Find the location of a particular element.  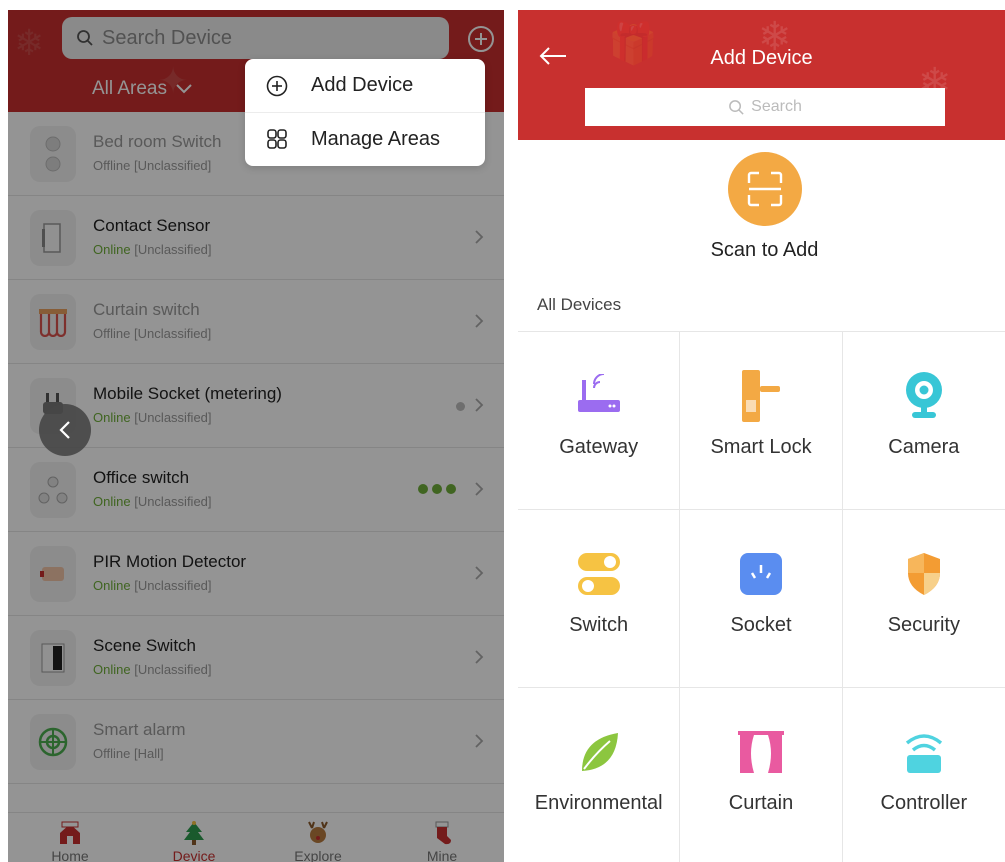

category-curtain: Curtain is located at coordinates (761, 775).